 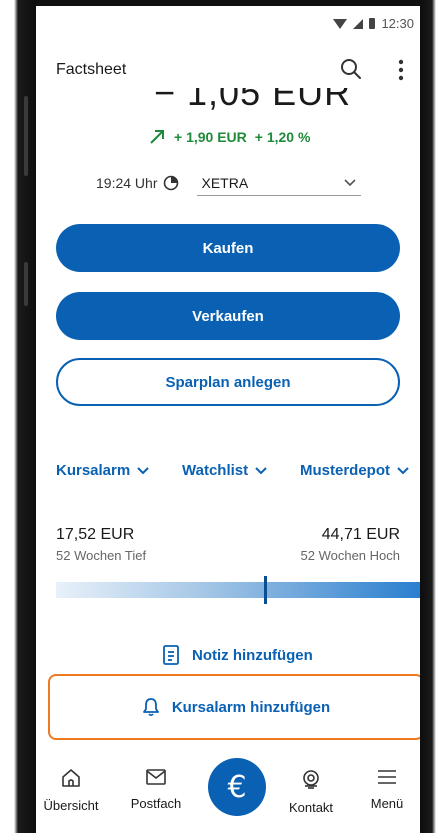 What do you see at coordinates (101, 555) in the screenshot?
I see `low-52w-label: 52 Wochen Tief` at bounding box center [101, 555].